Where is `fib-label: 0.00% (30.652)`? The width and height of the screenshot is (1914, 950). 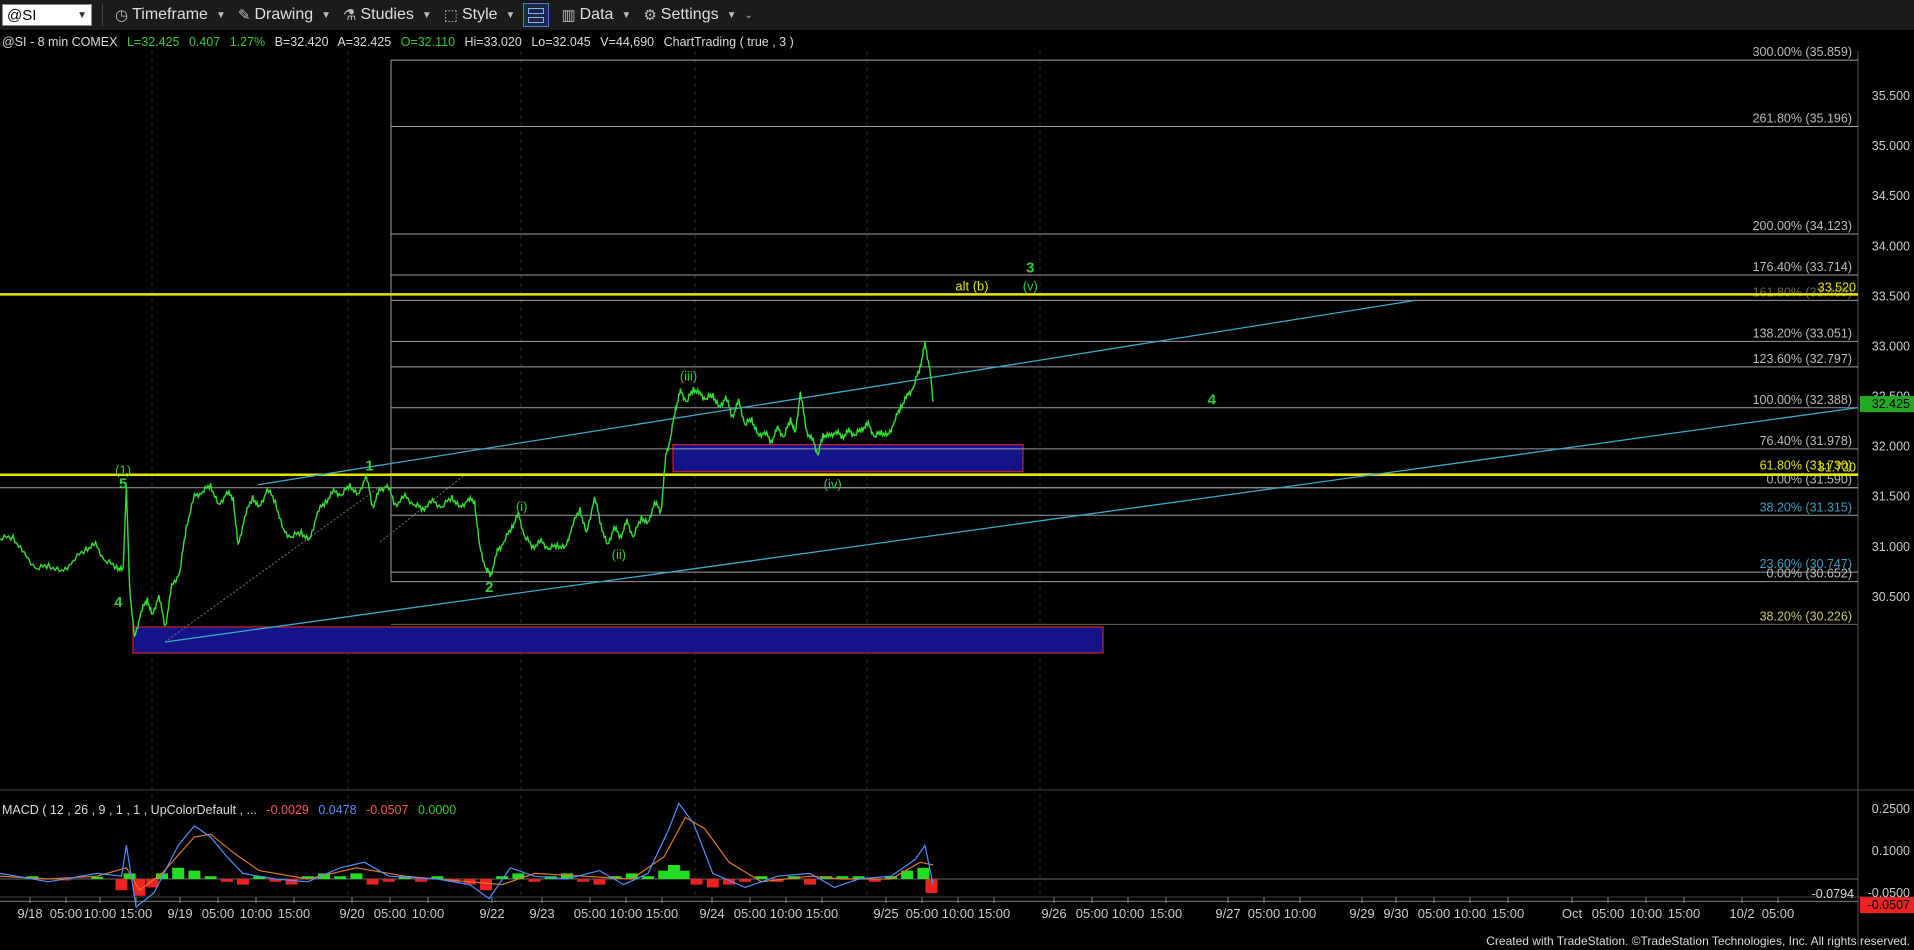
fib-label: 0.00% (30.652) is located at coordinates (1809, 574).